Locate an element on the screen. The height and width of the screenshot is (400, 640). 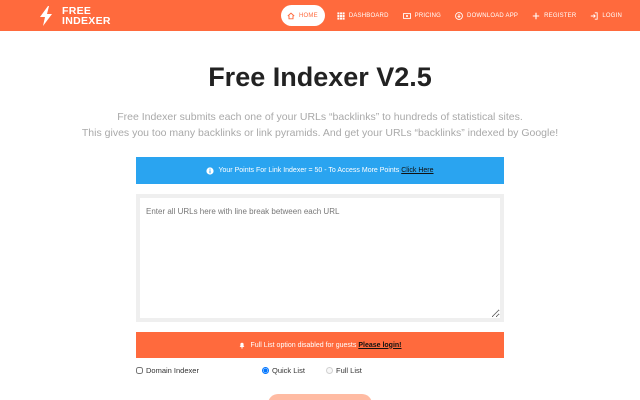
money-icon is located at coordinates (406, 15).